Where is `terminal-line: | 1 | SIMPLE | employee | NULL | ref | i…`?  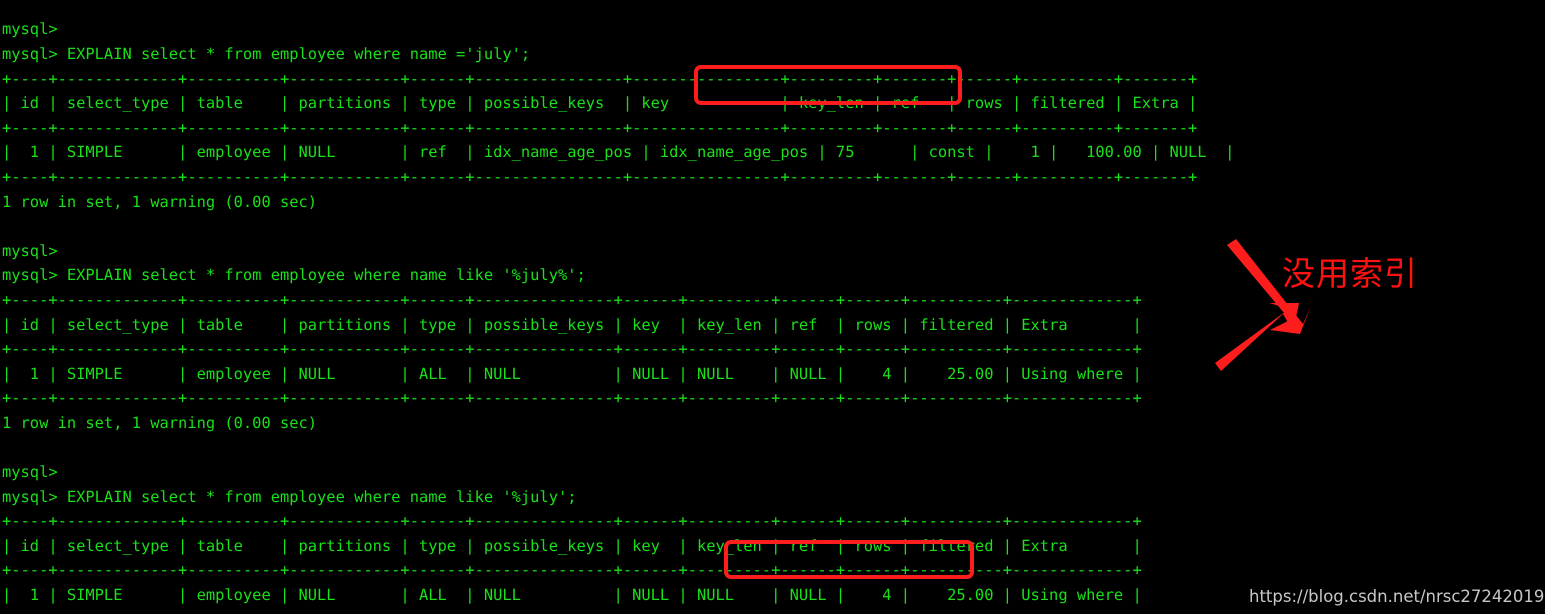
terminal-line: | 1 | SIMPLE | employee | NULL | ref | i… is located at coordinates (618, 152).